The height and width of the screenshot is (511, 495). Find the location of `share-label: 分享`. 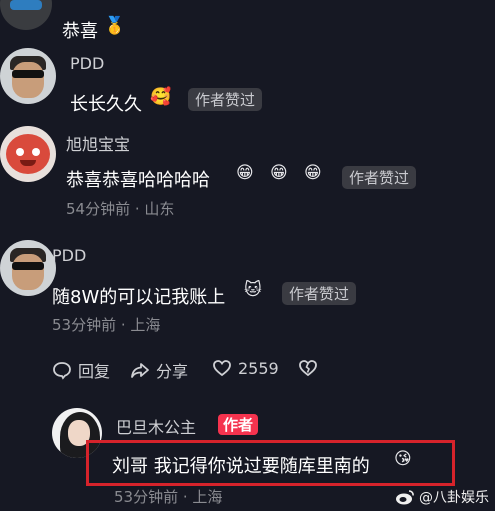

share-label: 分享 is located at coordinates (172, 371).